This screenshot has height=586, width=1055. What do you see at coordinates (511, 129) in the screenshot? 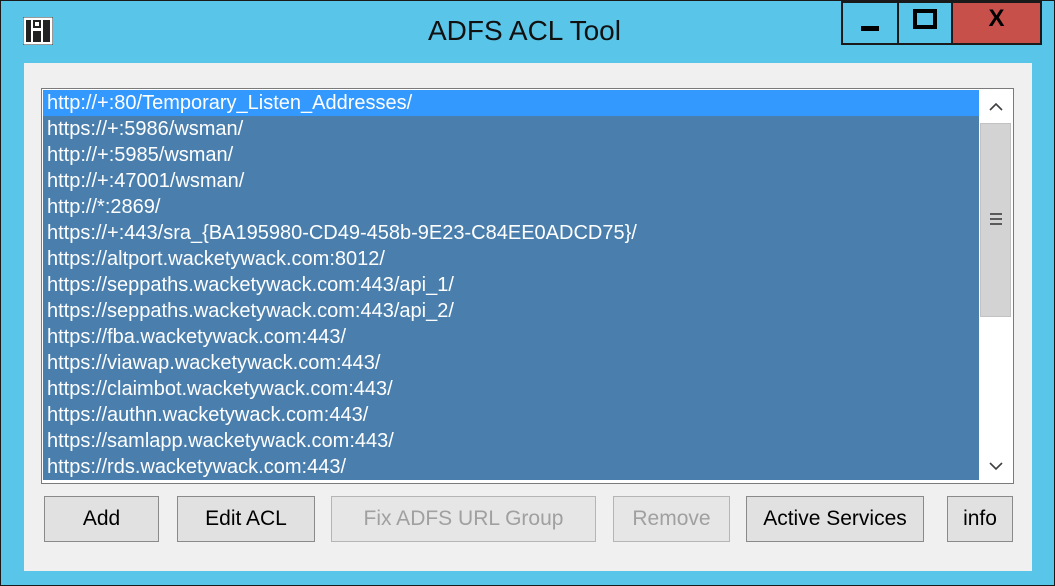
I see `list-item: https://+:5986/wsman/` at bounding box center [511, 129].